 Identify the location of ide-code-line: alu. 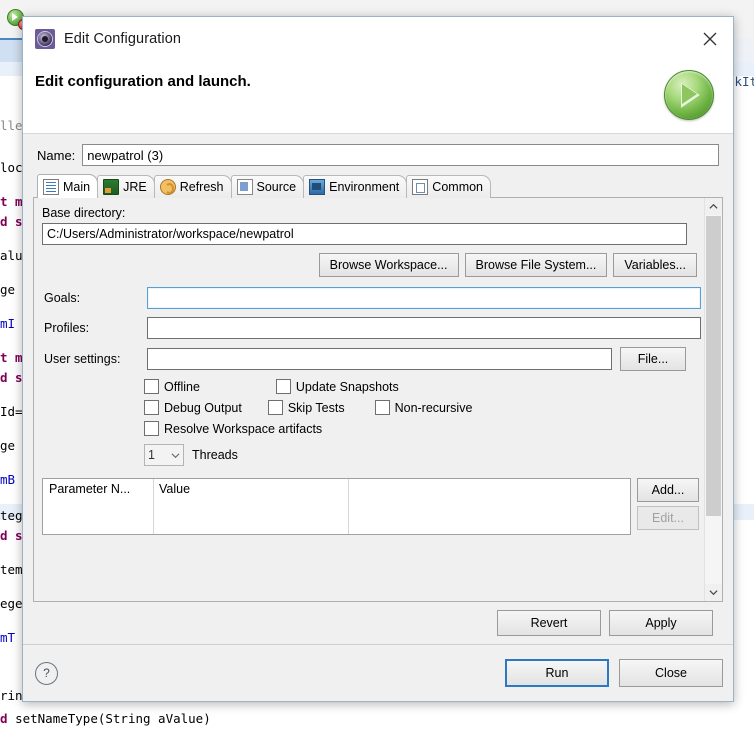
(11, 255).